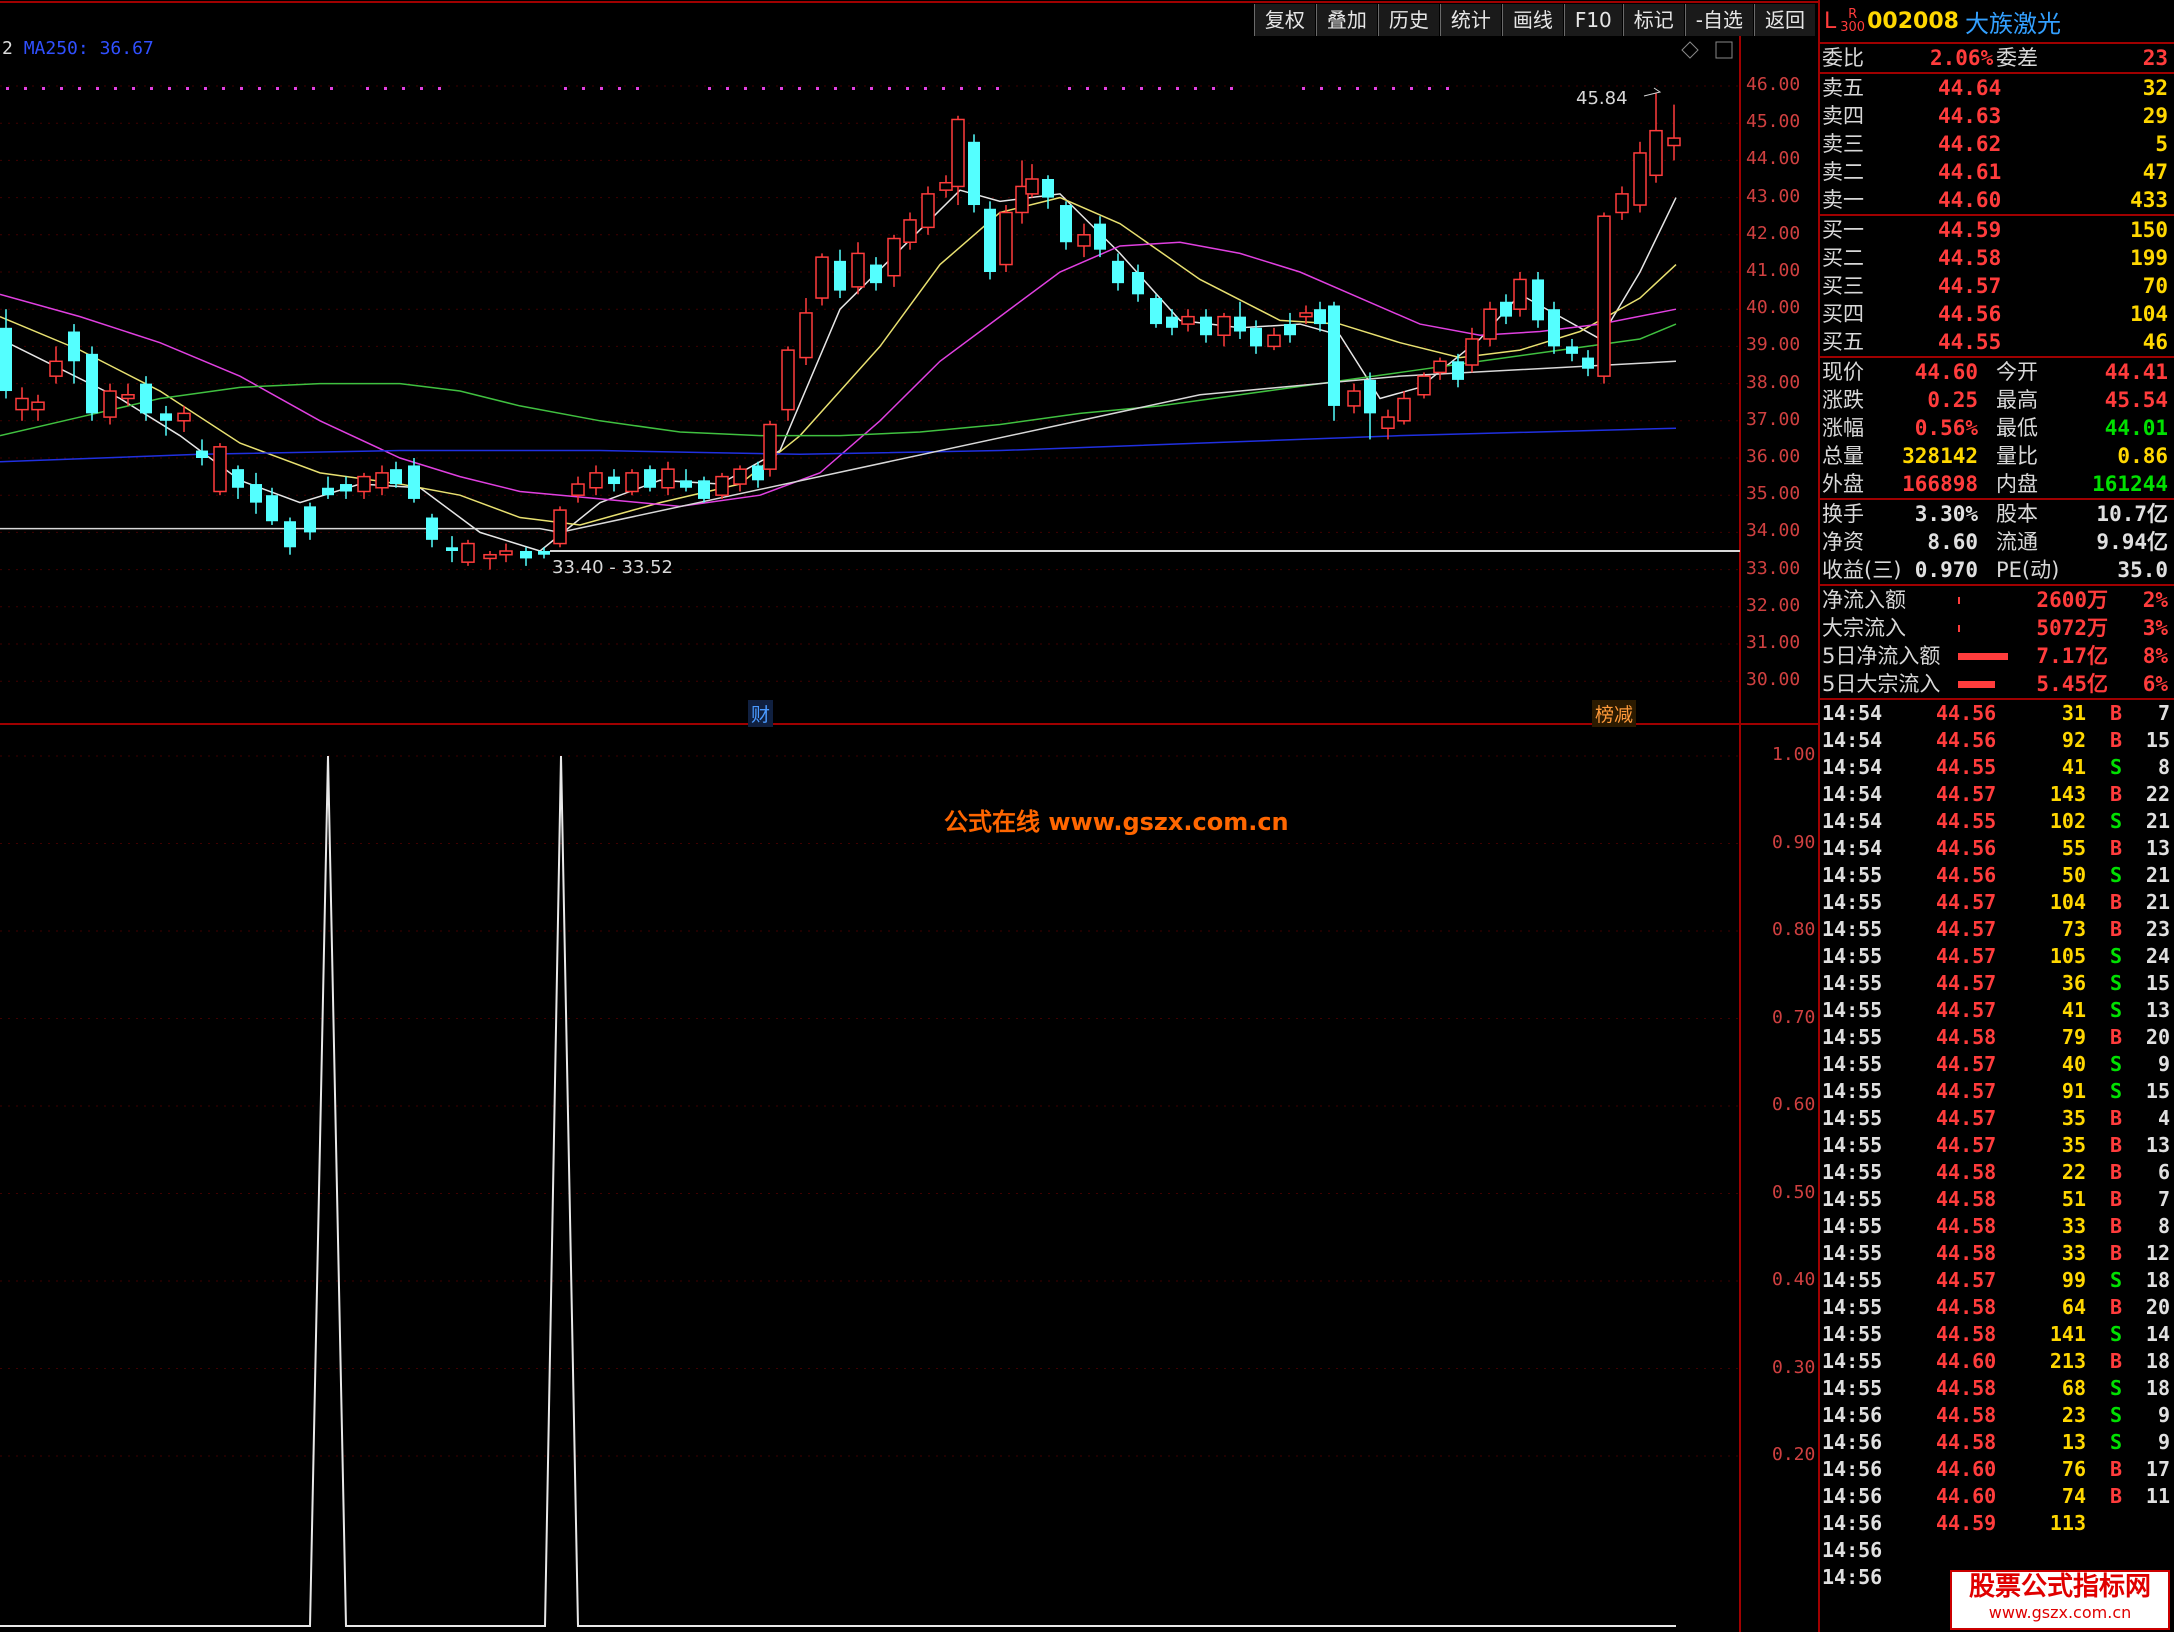 The width and height of the screenshot is (2174, 1632). Describe the element at coordinates (2013, 21) in the screenshot. I see `stock-name: 大族激光` at that location.